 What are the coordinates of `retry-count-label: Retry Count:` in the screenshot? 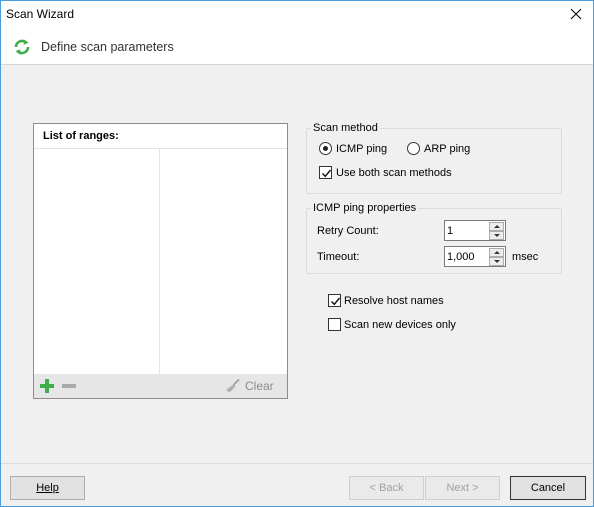 It's located at (348, 231).